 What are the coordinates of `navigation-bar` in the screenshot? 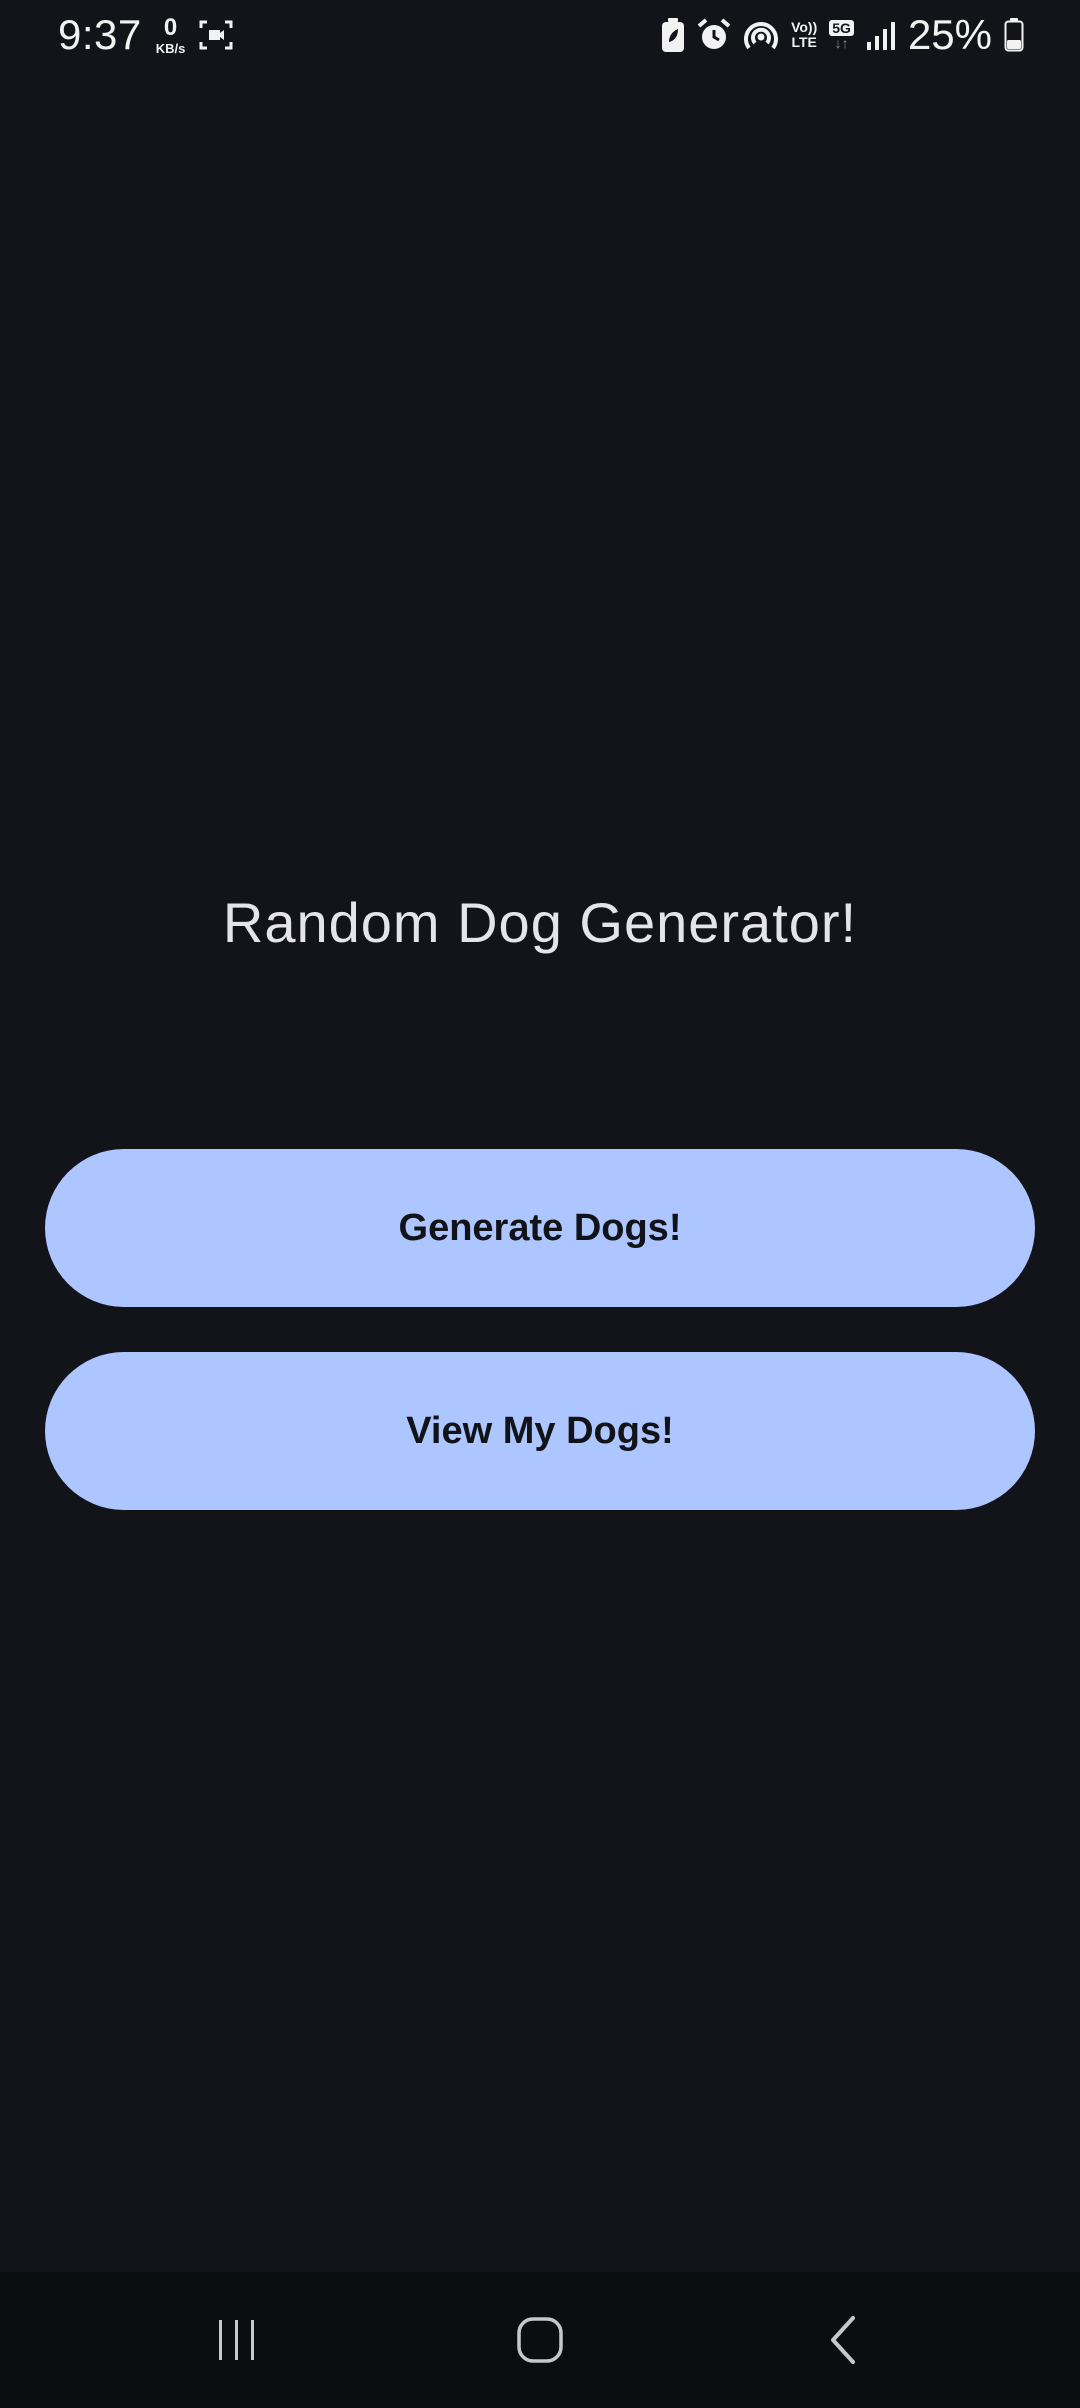 It's located at (540, 2340).